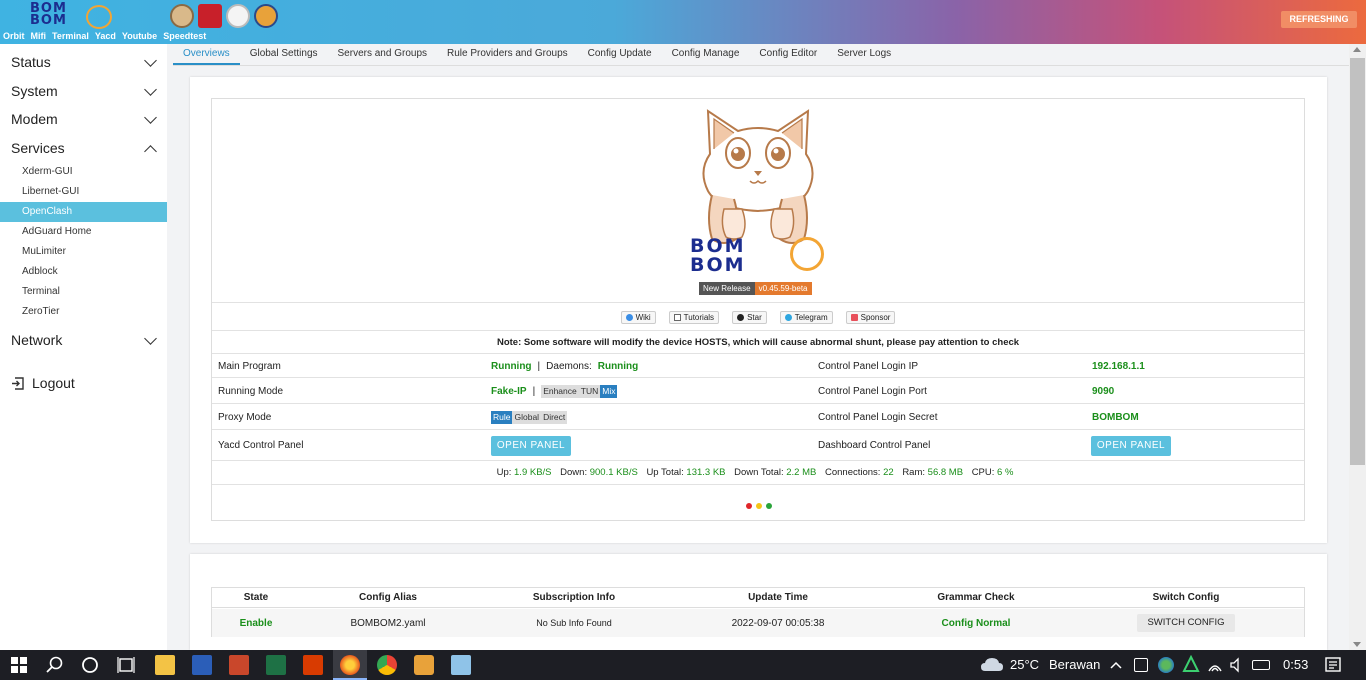 The image size is (1366, 680). I want to click on tab-servers-and-groups: Servers and Groups, so click(383, 55).